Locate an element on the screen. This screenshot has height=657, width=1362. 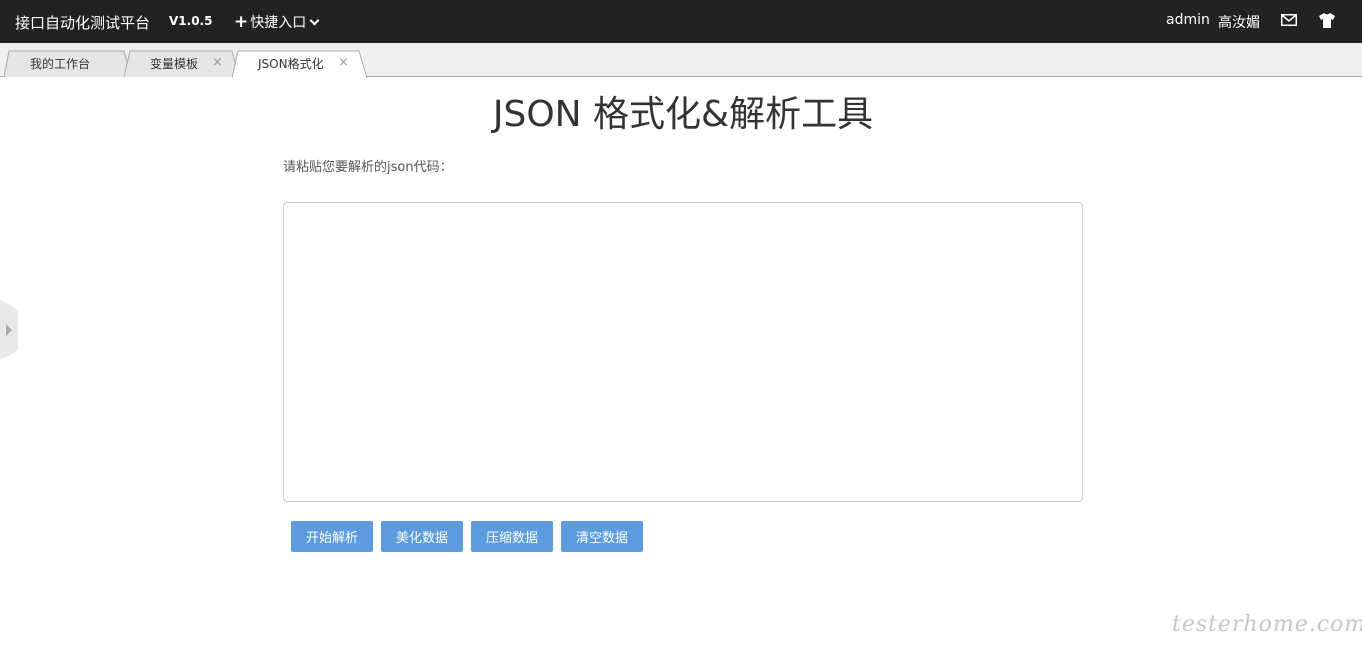
tab-variable-template: 变量模板 × is located at coordinates (182, 63).